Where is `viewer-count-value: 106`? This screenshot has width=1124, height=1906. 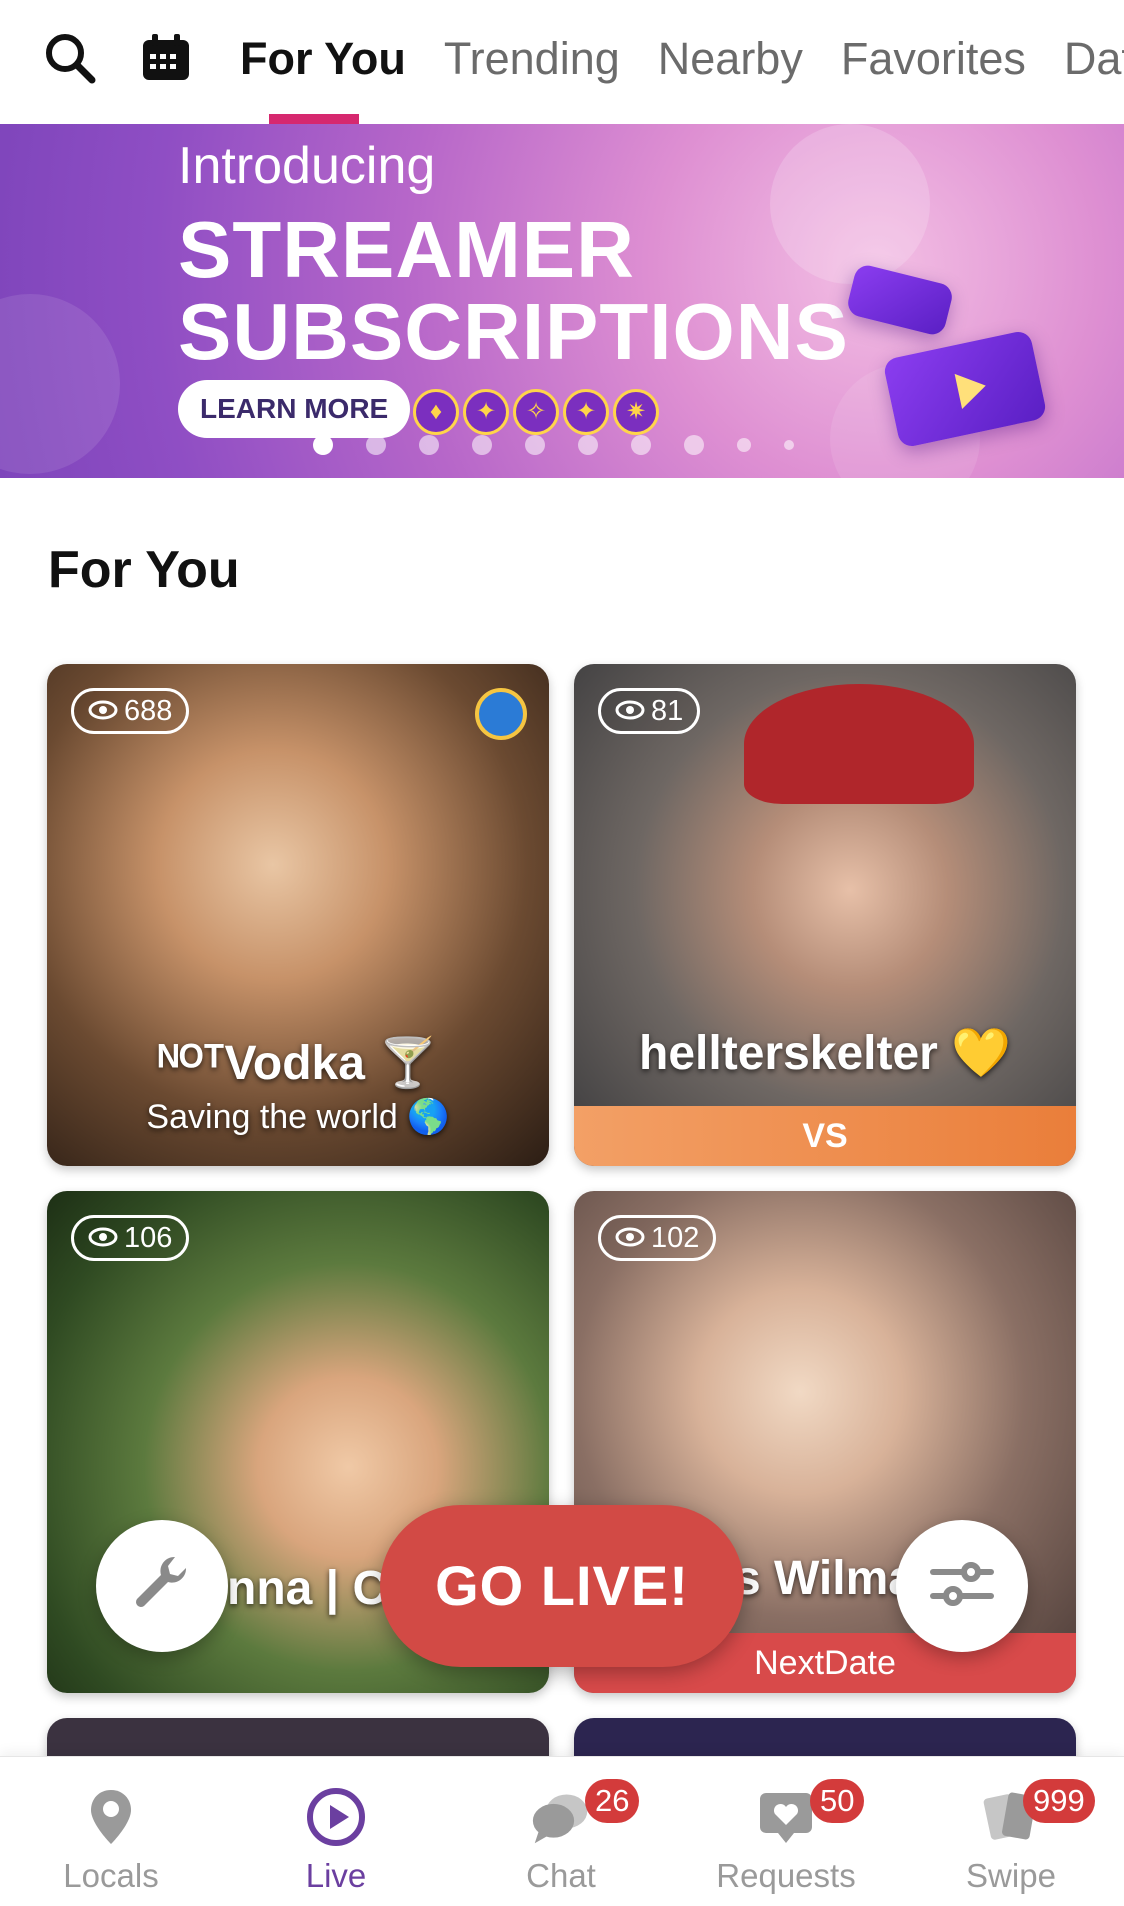 viewer-count-value: 106 is located at coordinates (148, 1238).